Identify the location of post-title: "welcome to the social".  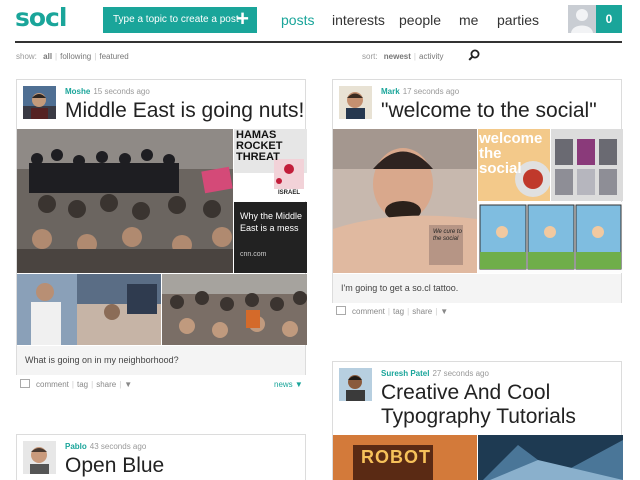
(489, 111).